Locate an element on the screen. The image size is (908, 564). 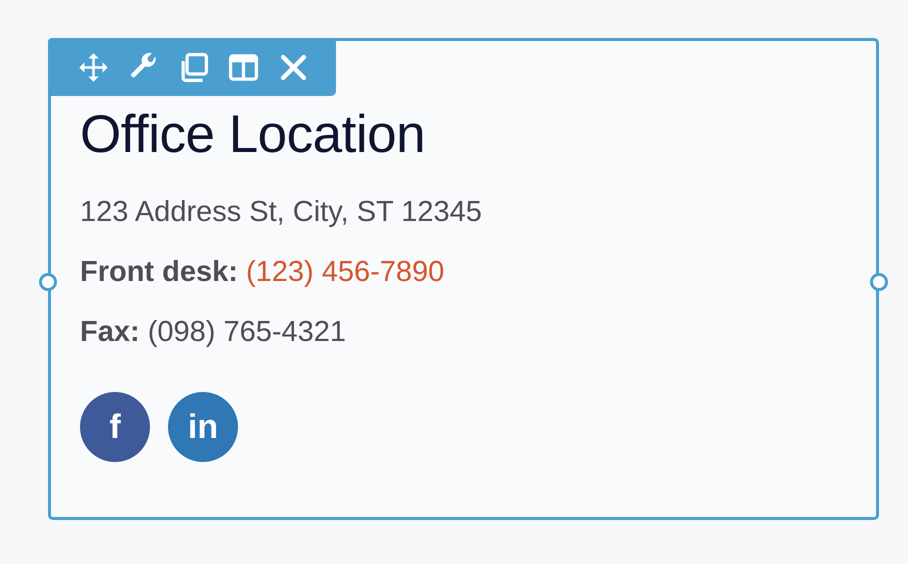
contact-line: Front desk: (123) 456-7890 is located at coordinates (263, 272).